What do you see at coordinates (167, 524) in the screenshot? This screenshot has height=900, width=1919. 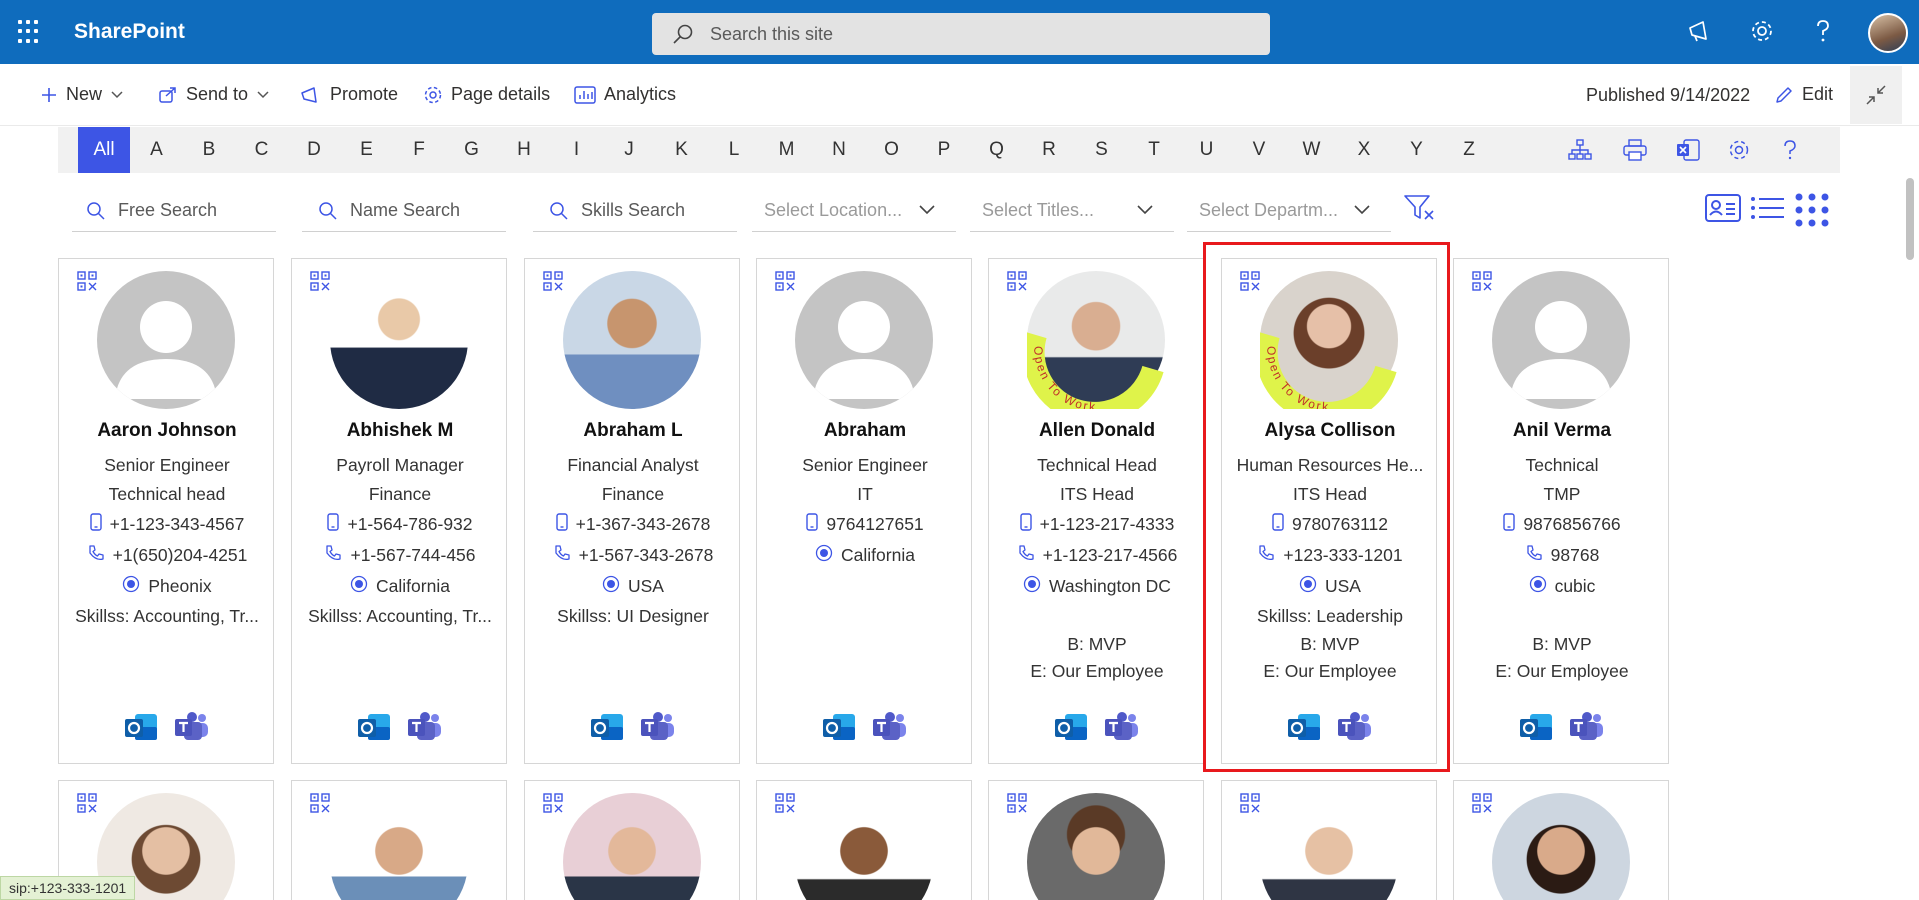 I see `mobile-row: +1-123-343-4567` at bounding box center [167, 524].